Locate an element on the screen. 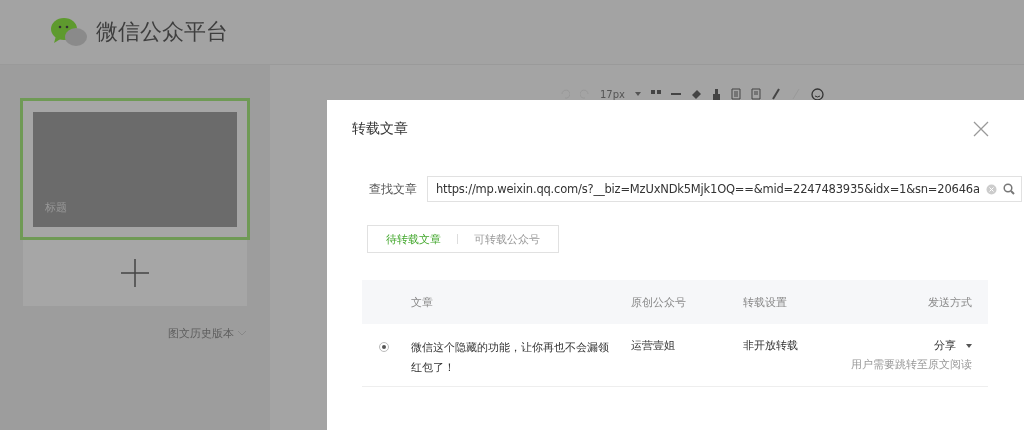  font-size-select: 17px is located at coordinates (612, 94).